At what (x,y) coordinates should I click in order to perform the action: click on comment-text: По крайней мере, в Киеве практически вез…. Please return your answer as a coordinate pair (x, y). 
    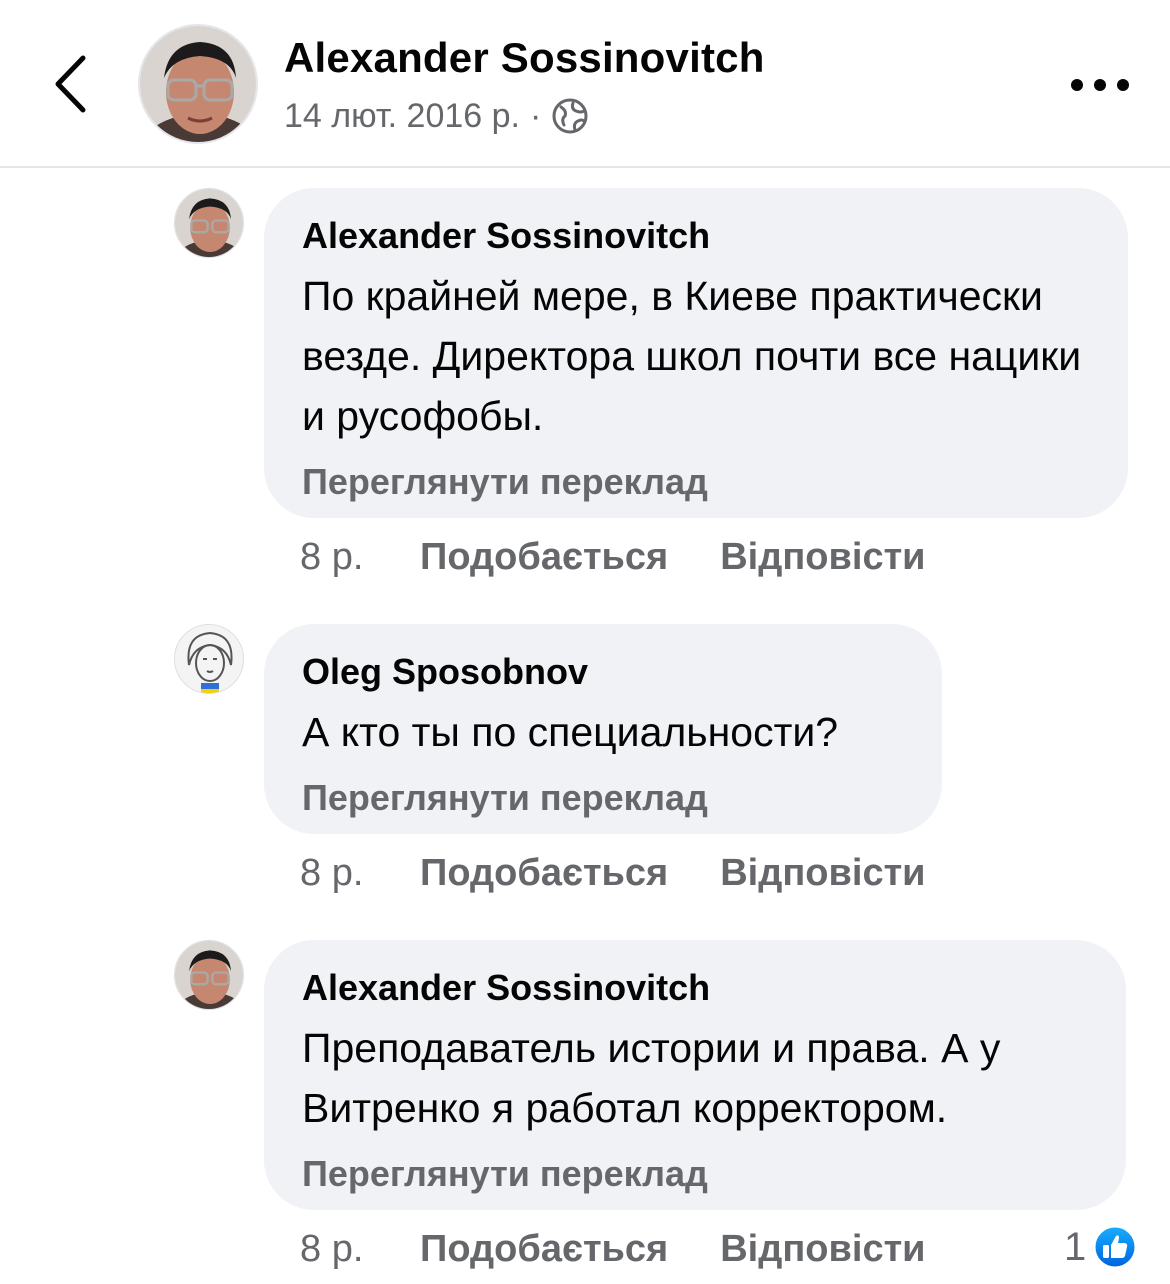
    Looking at the image, I should click on (692, 356).